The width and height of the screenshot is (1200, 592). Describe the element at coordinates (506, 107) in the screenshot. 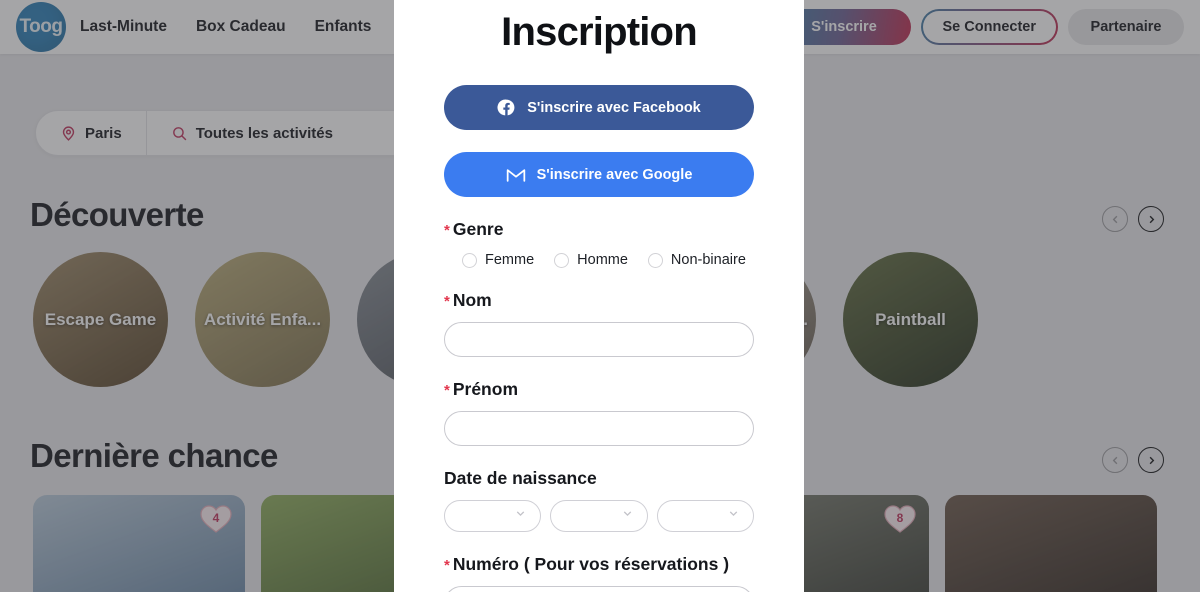

I see `facebook-icon` at that location.